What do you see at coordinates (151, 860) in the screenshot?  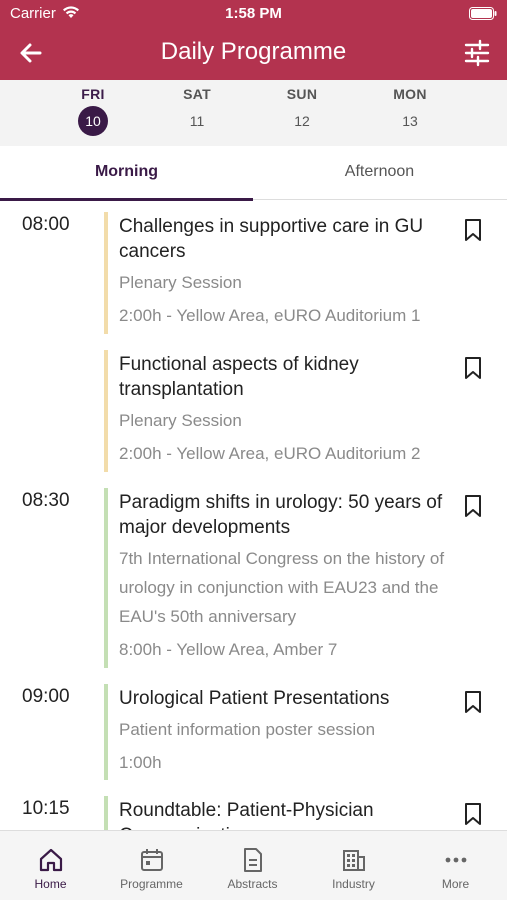 I see `calendar-icon` at bounding box center [151, 860].